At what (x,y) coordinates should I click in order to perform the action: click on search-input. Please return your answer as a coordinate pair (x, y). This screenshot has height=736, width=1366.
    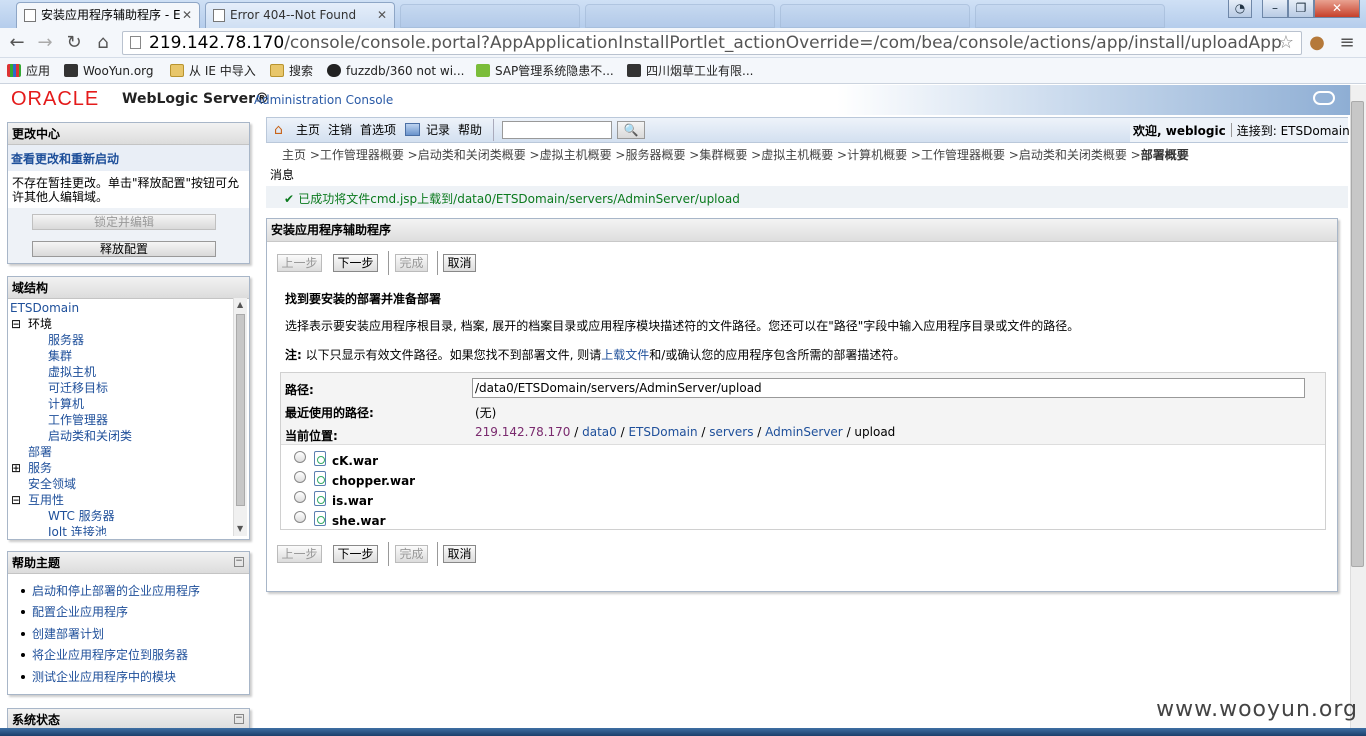
    Looking at the image, I should click on (557, 130).